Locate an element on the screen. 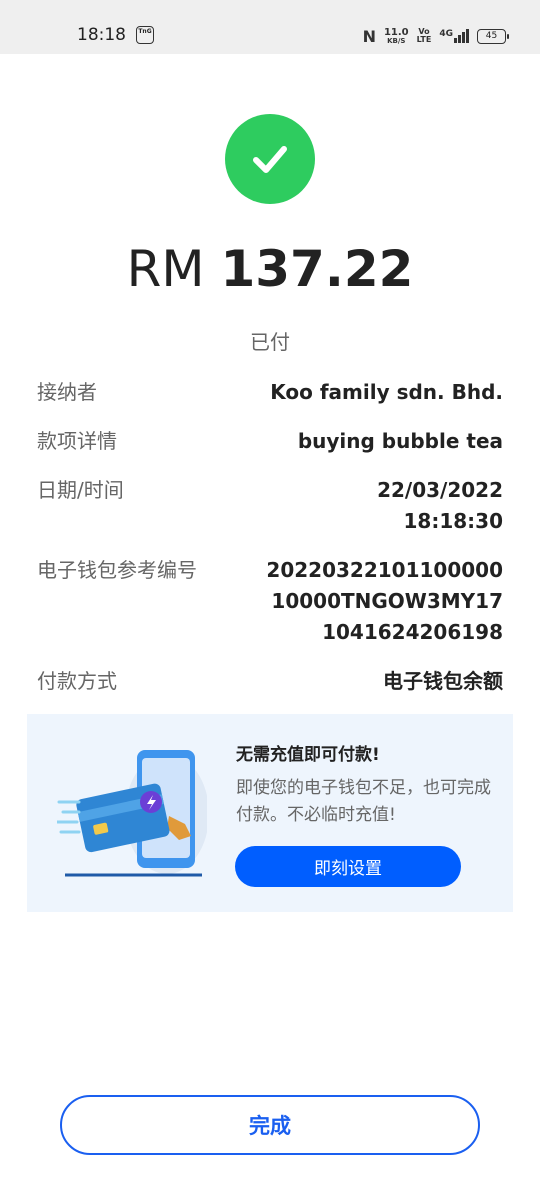 The height and width of the screenshot is (1200, 540). net-speed: 11.0 KB/S is located at coordinates (396, 35).